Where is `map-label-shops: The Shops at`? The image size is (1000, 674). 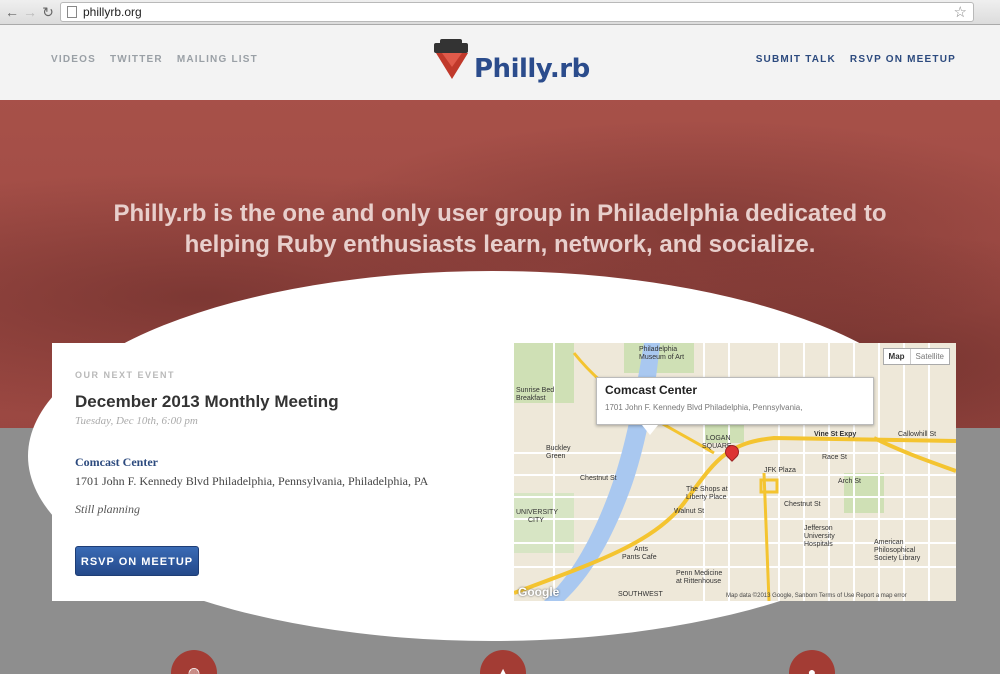
map-label-shops: The Shops at is located at coordinates (707, 489).